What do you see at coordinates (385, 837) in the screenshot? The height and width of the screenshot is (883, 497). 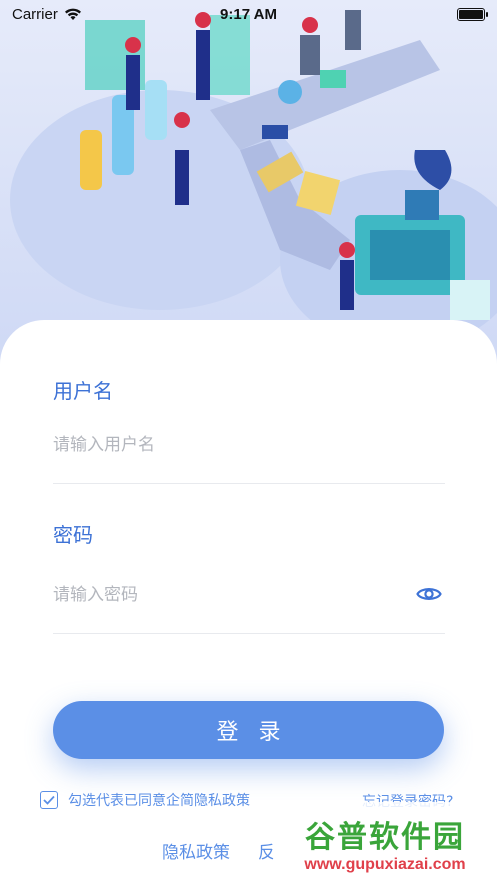 I see `watermark-main: 谷普软件园` at bounding box center [385, 837].